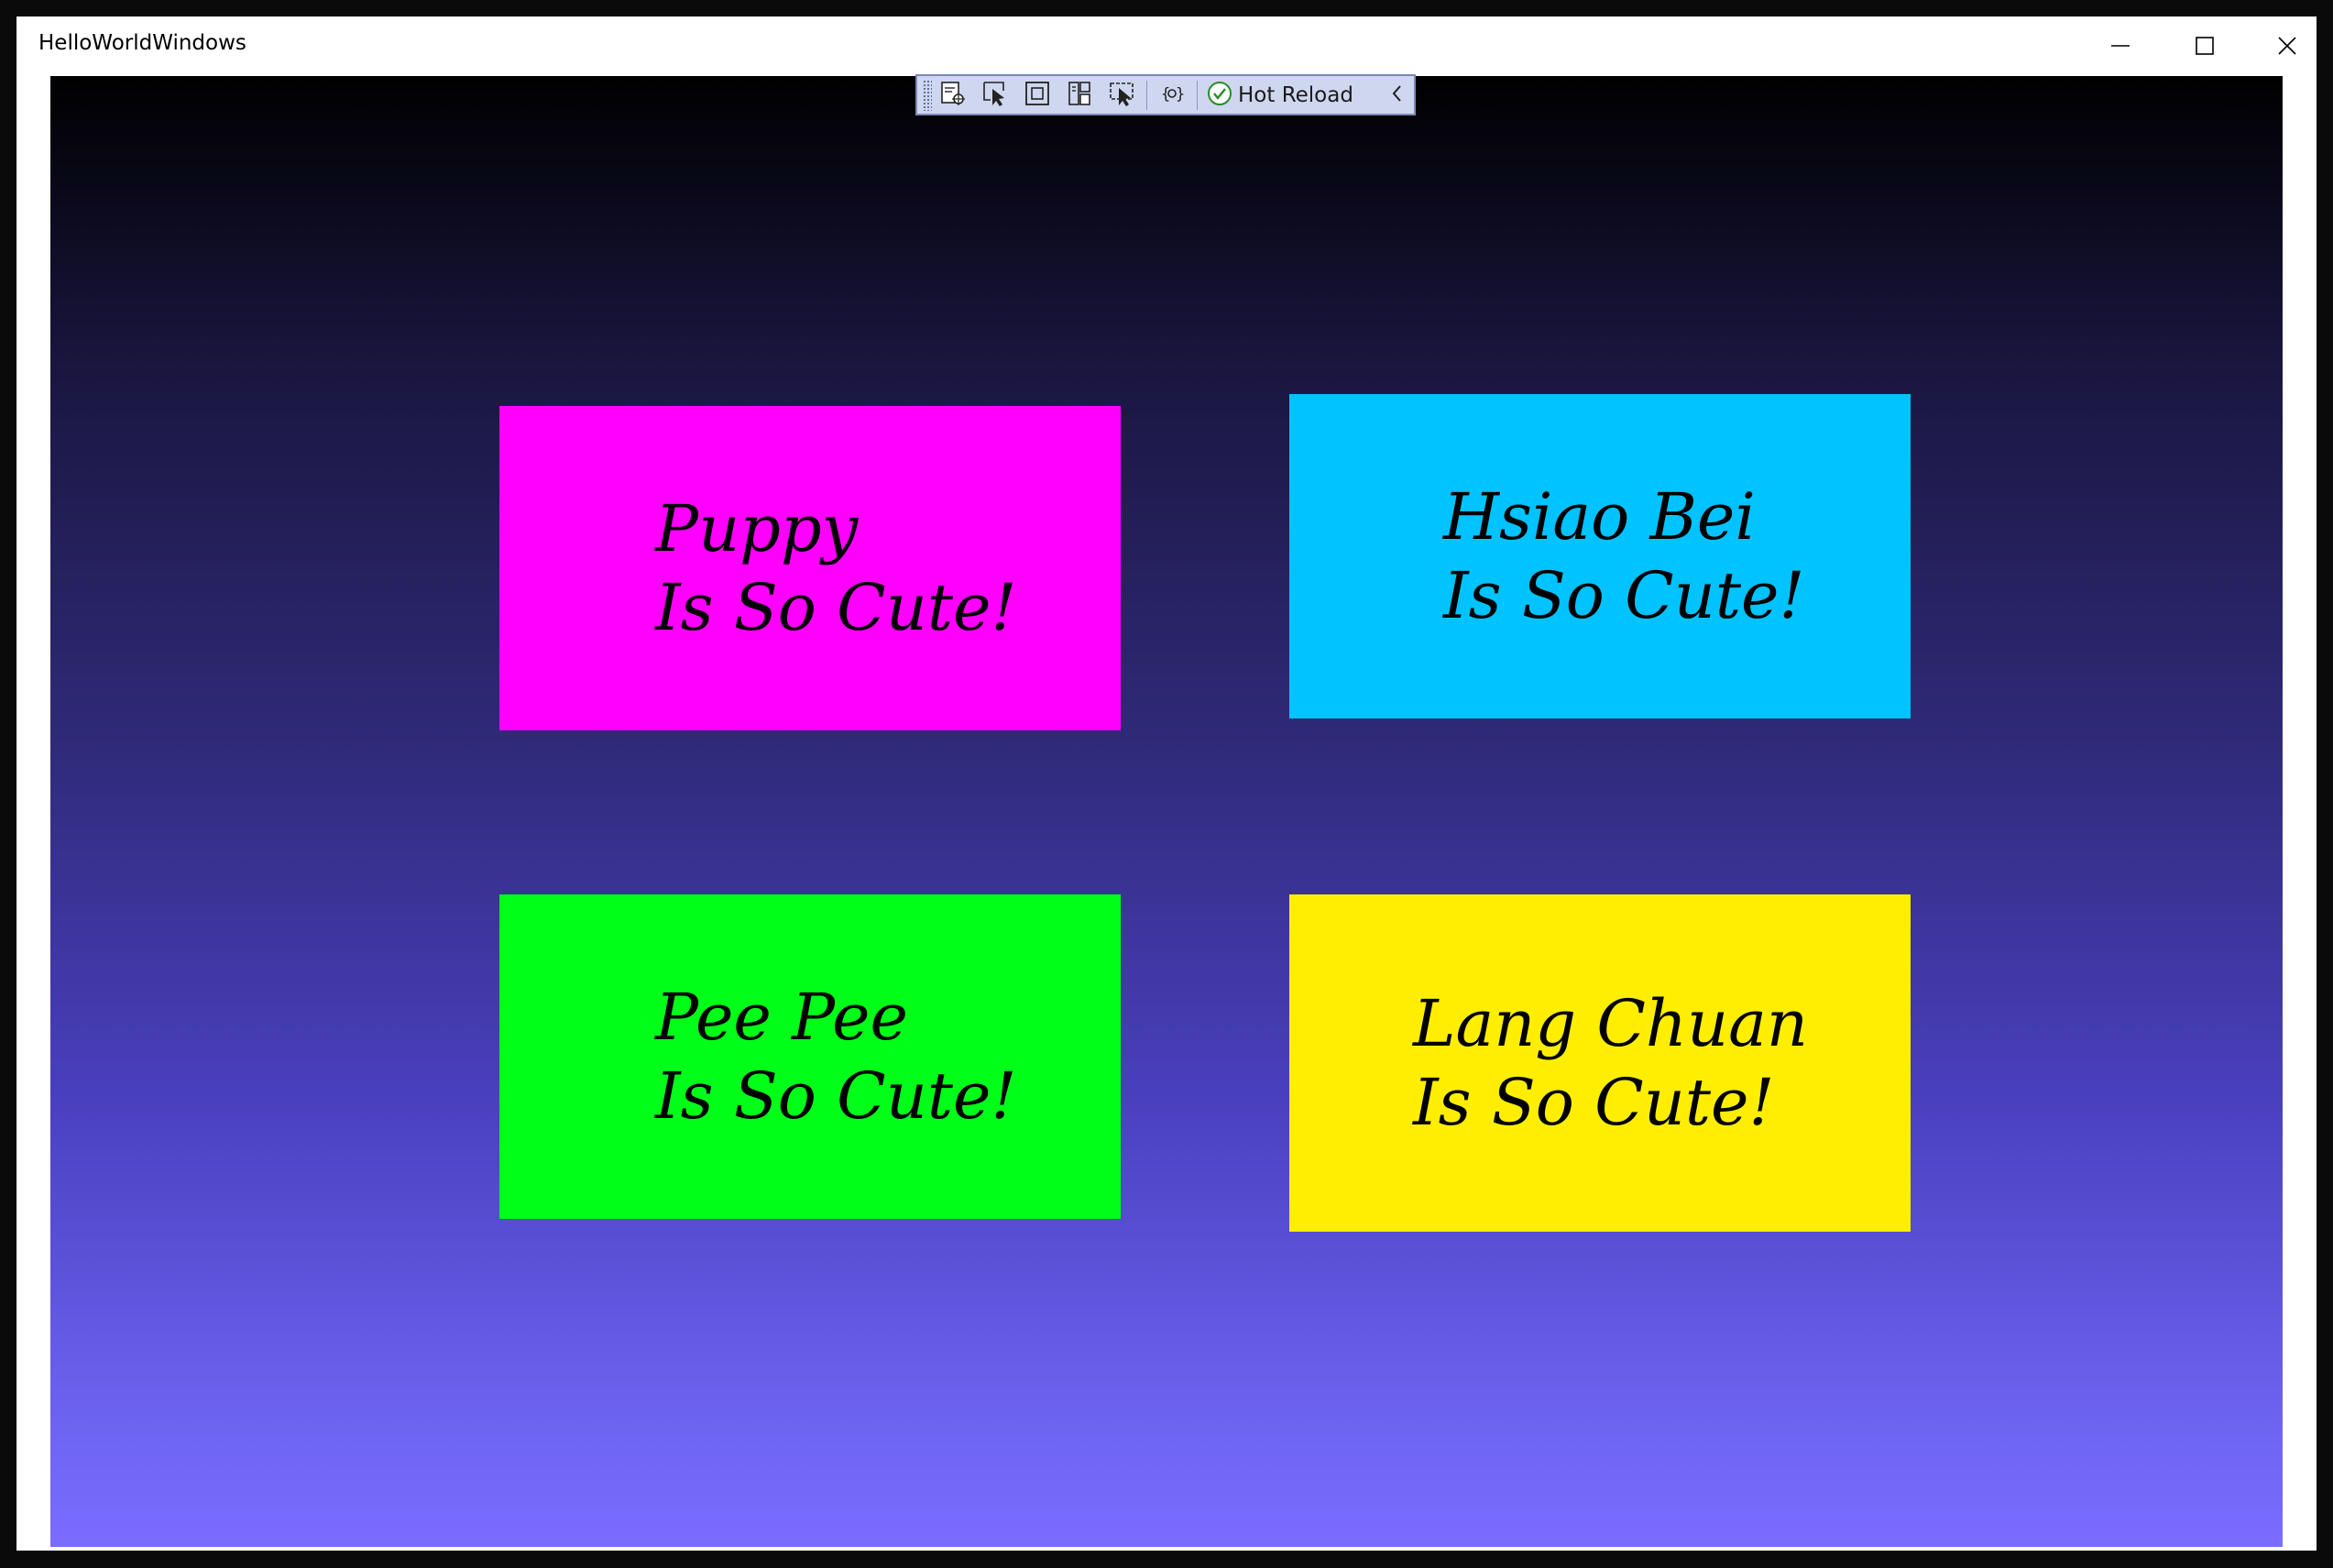 The image size is (2333, 1568). I want to click on collapse-toolbar-button, so click(1397, 95).